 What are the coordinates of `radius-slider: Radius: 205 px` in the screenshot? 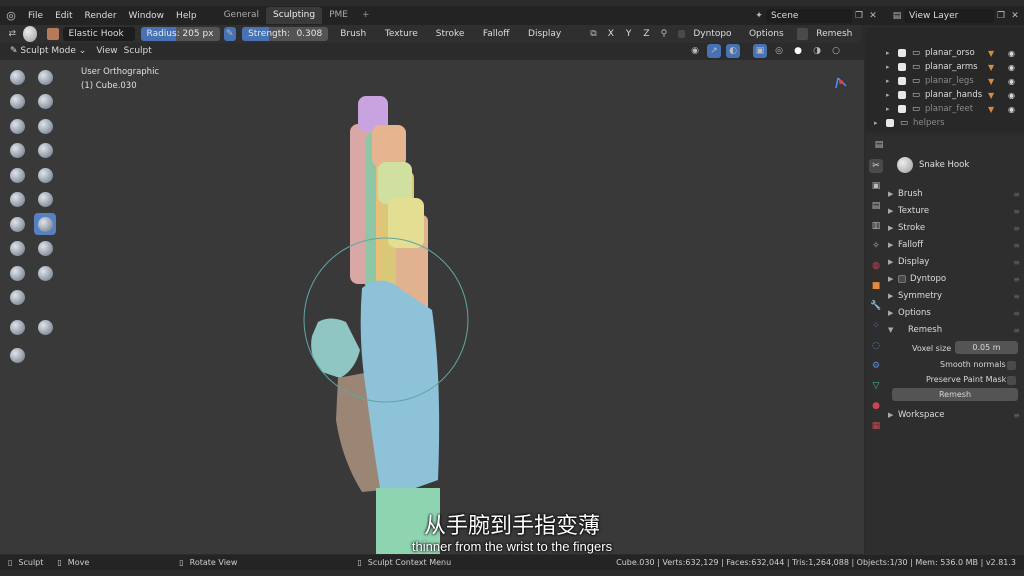 It's located at (180, 34).